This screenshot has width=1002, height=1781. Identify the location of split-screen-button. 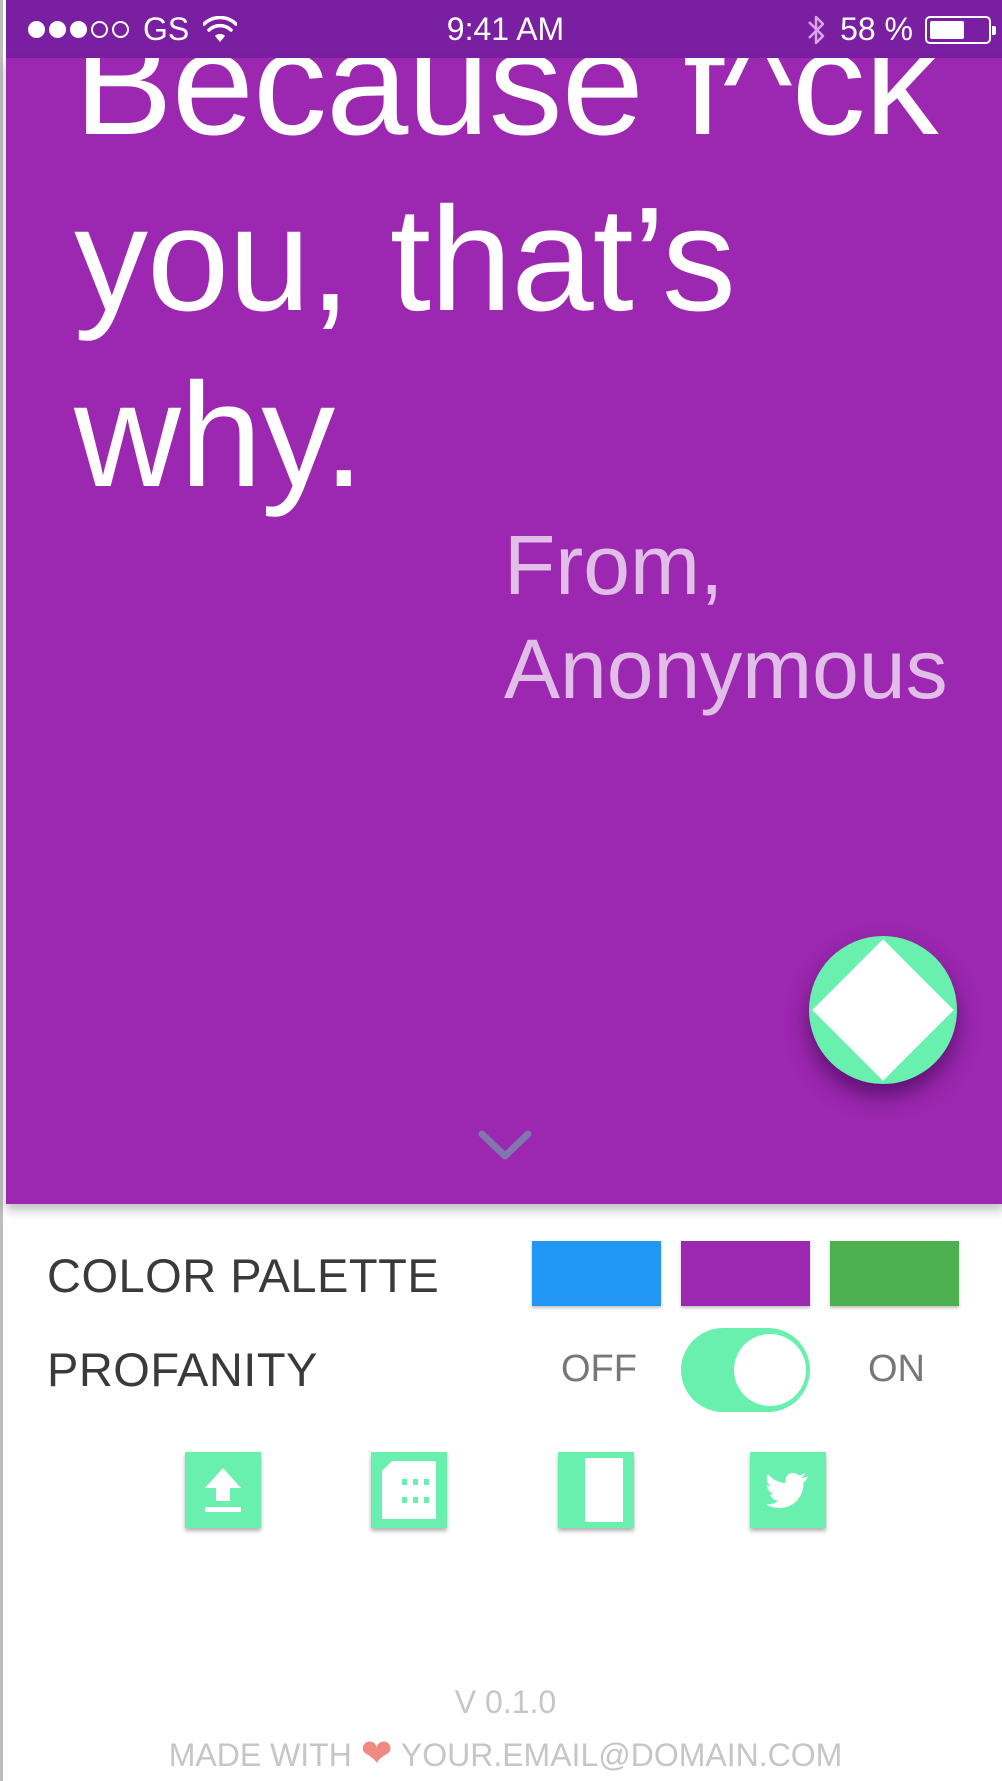
(596, 1490).